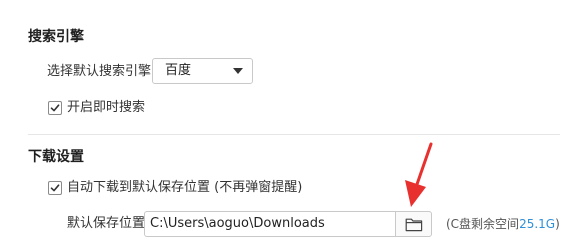 The height and width of the screenshot is (244, 577). What do you see at coordinates (106, 223) in the screenshot?
I see `save-location-label: 默认保存位置` at bounding box center [106, 223].